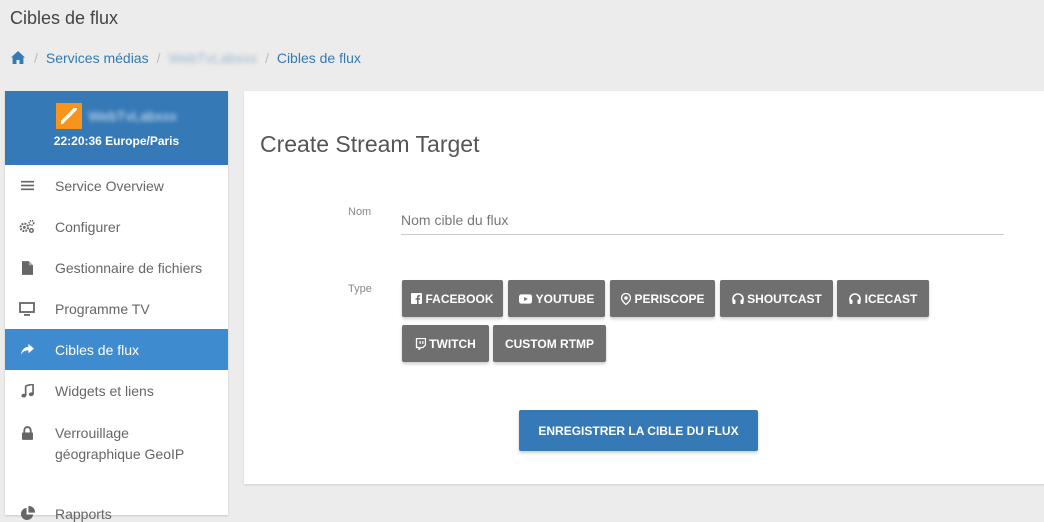 This screenshot has width=1044, height=522. What do you see at coordinates (360, 289) in the screenshot?
I see `type-label: Type` at bounding box center [360, 289].